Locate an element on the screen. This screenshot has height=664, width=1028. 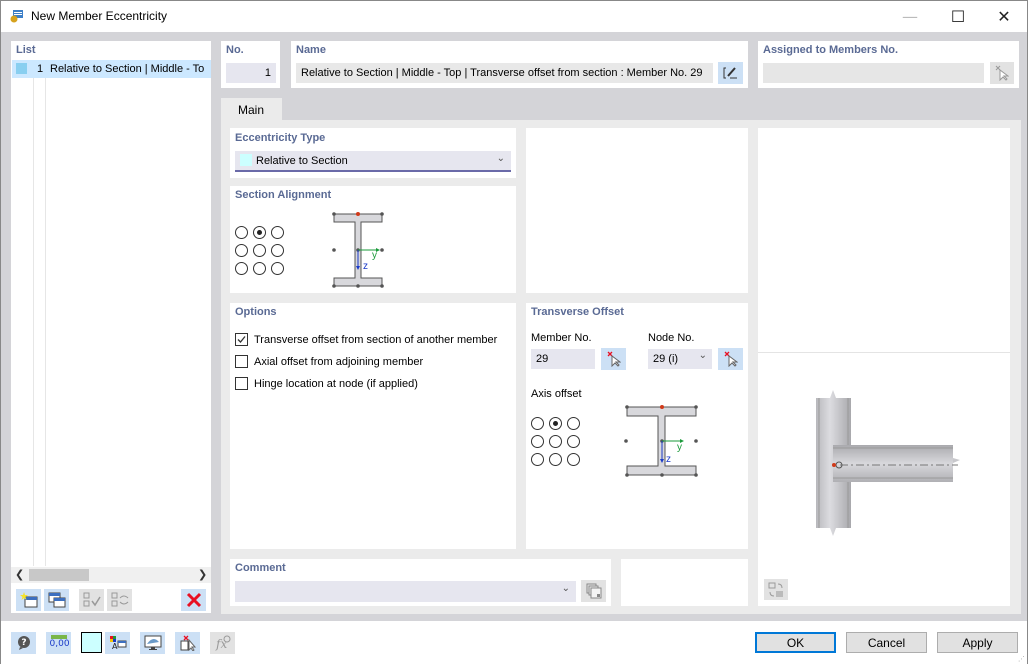
tab-main: Main is located at coordinates (251, 109).